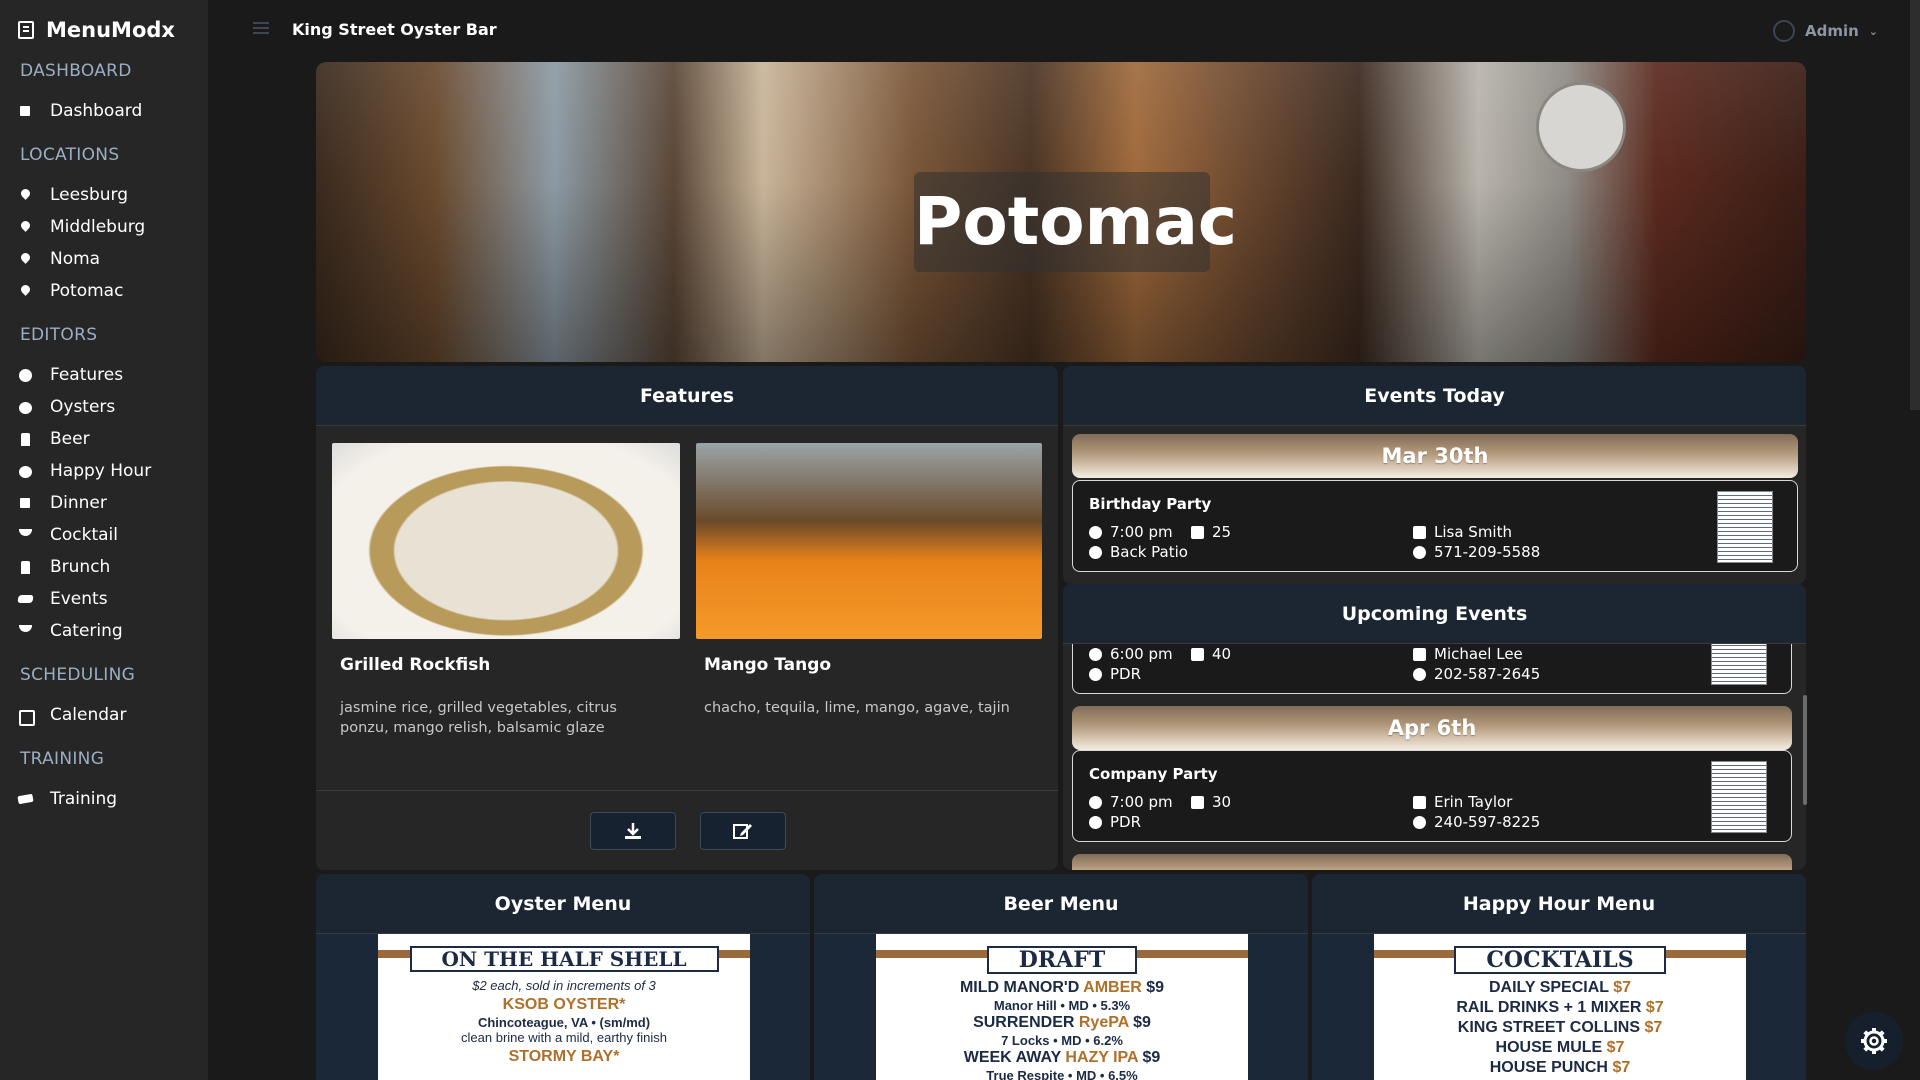 The image size is (1920, 1080). What do you see at coordinates (1062, 1022) in the screenshot?
I see `menu-line: SURRENDER RyePA $9` at bounding box center [1062, 1022].